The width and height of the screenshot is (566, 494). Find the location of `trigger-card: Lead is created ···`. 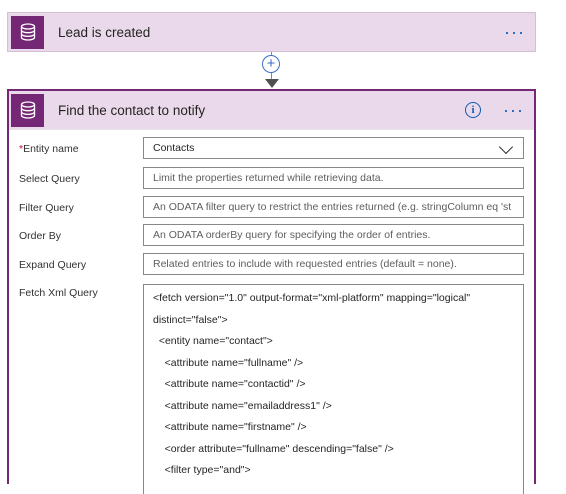

trigger-card: Lead is created ··· is located at coordinates (271, 32).